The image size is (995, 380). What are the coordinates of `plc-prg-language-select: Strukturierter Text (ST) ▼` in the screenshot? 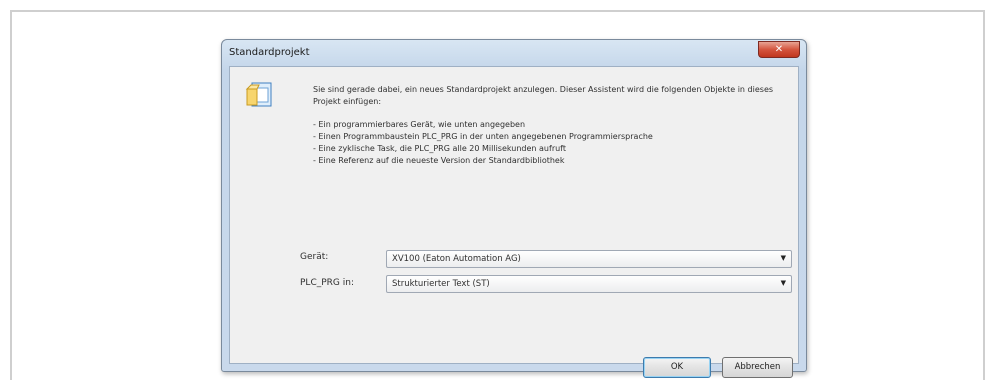 It's located at (589, 284).